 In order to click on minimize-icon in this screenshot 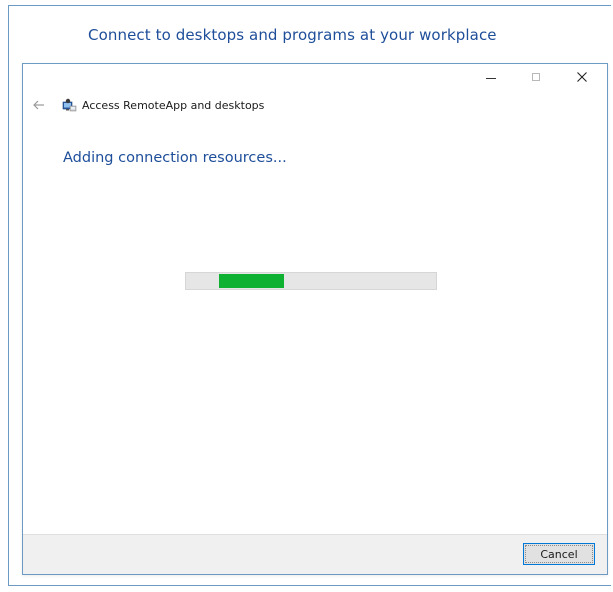, I will do `click(491, 78)`.